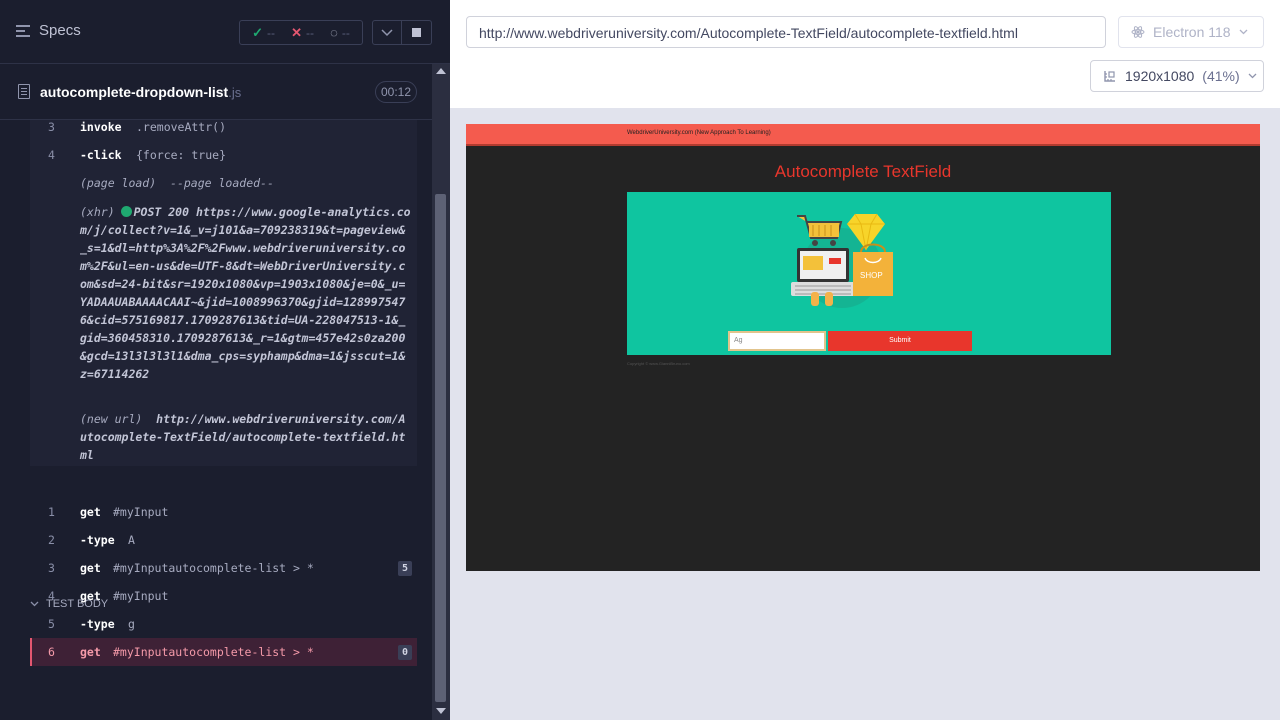 The image size is (1280, 720). Describe the element at coordinates (345, 32) in the screenshot. I see `pending-count: --` at that location.